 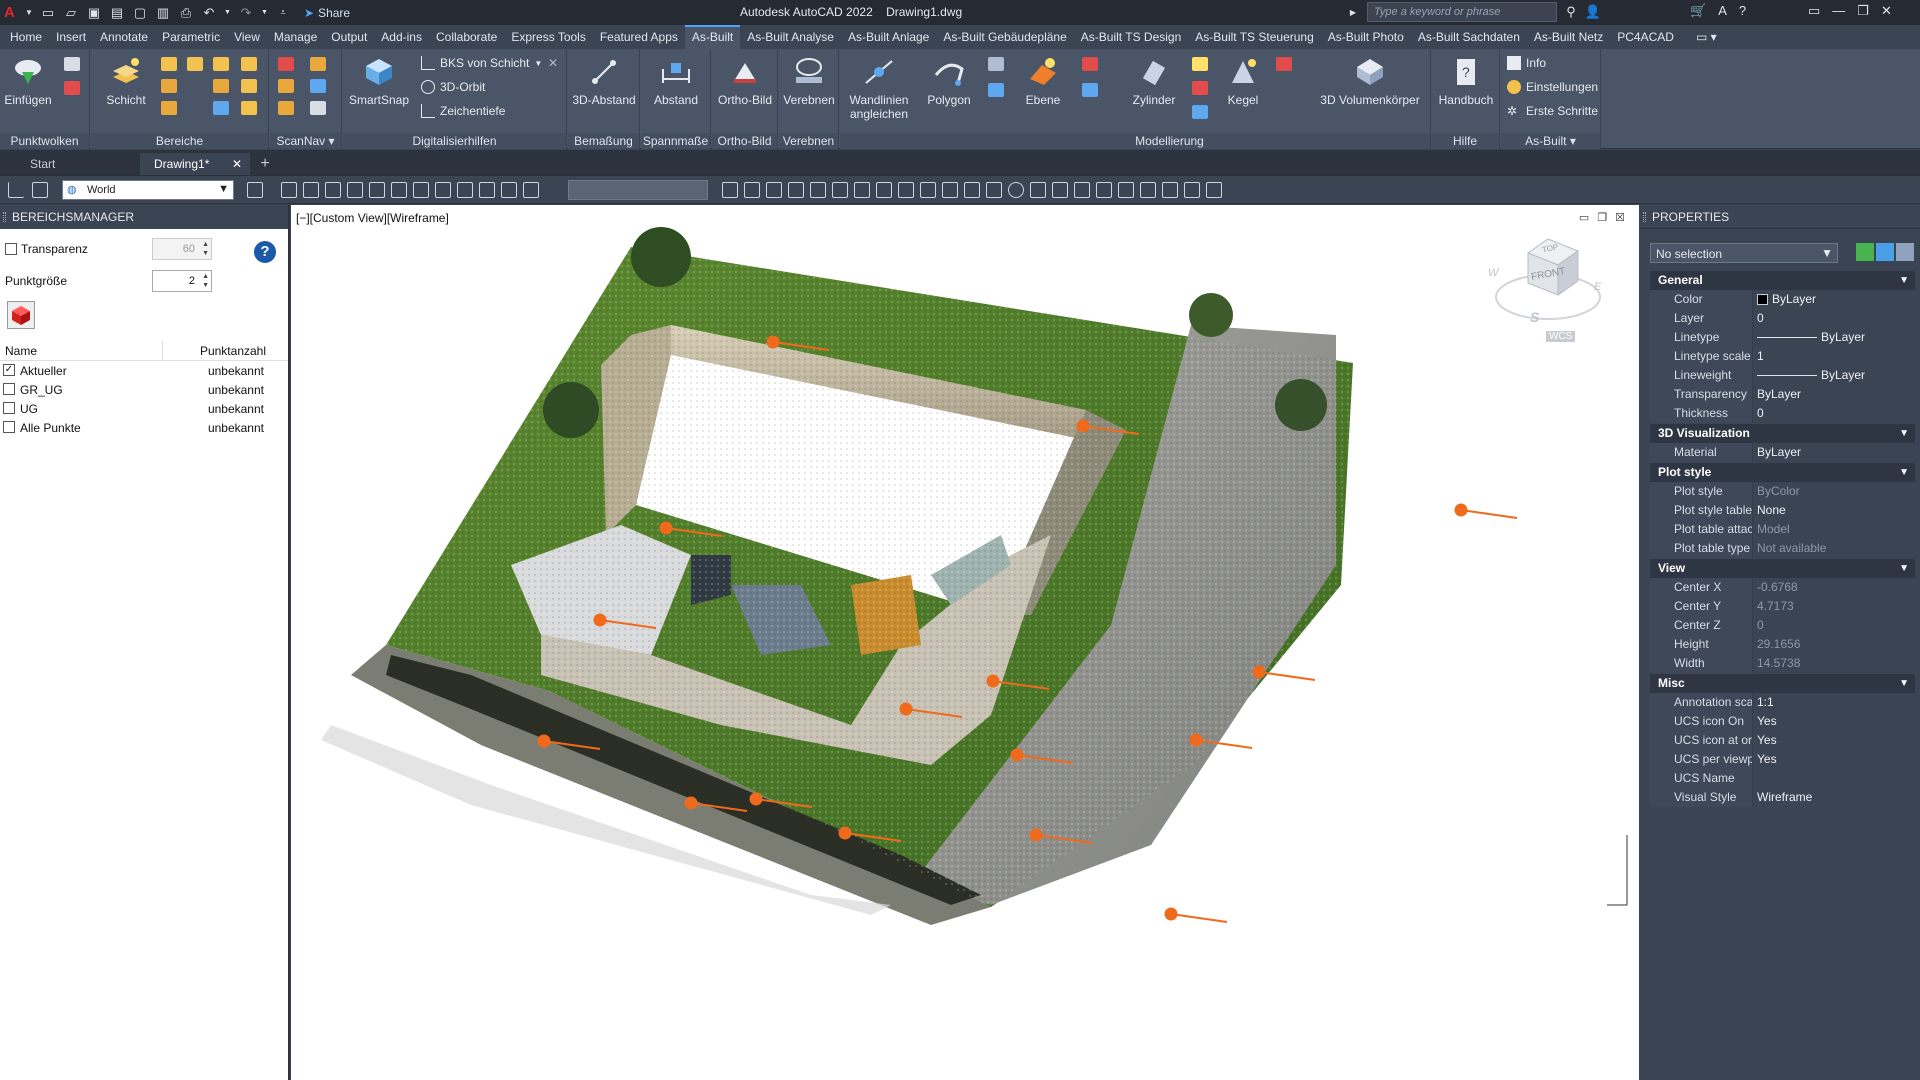 I want to click on perpendicular-icon, so click(x=972, y=190).